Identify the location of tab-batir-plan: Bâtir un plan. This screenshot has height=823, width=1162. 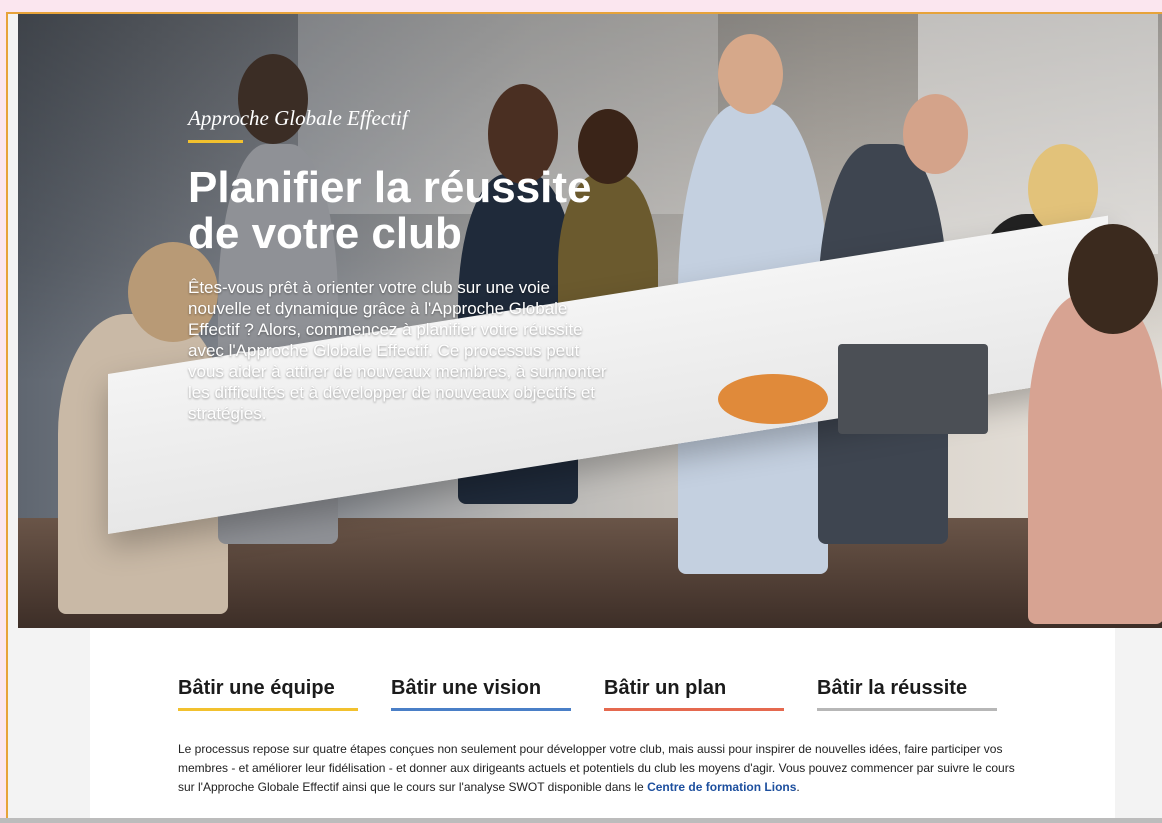
(694, 696).